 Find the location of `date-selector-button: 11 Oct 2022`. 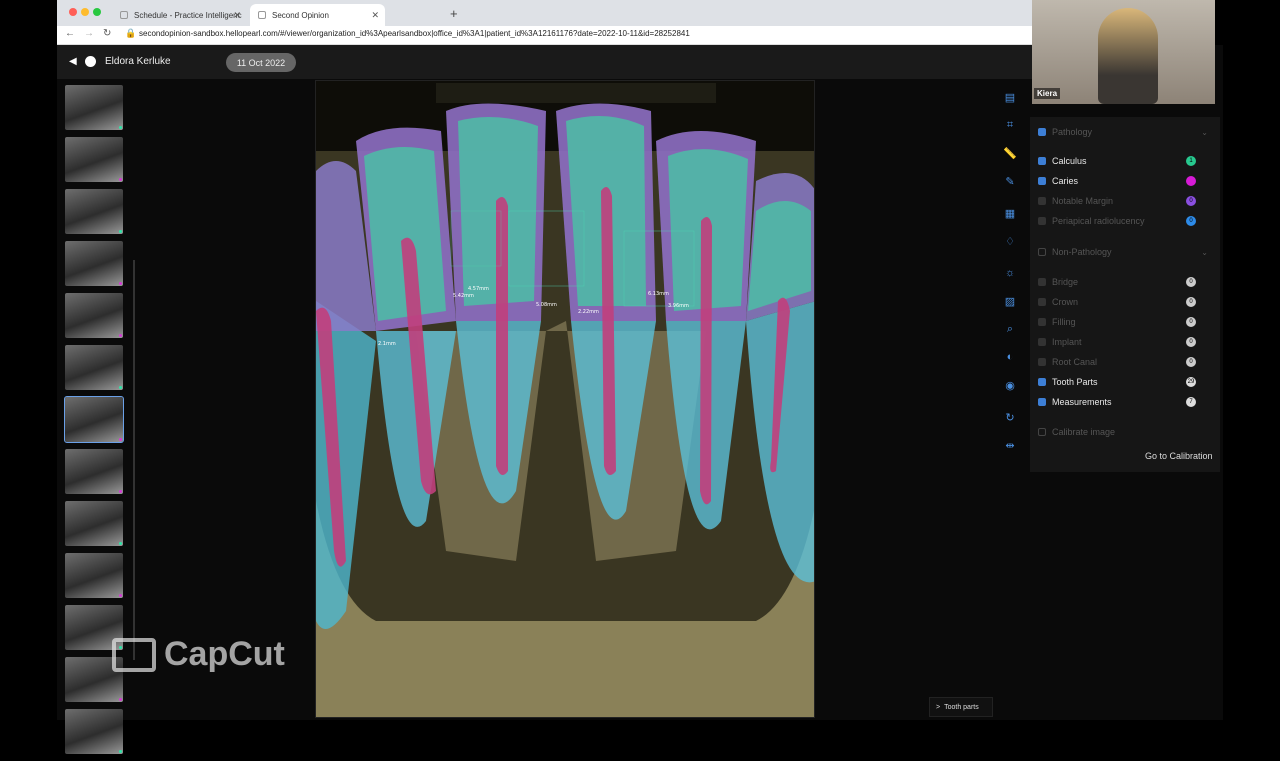

date-selector-button: 11 Oct 2022 is located at coordinates (261, 62).